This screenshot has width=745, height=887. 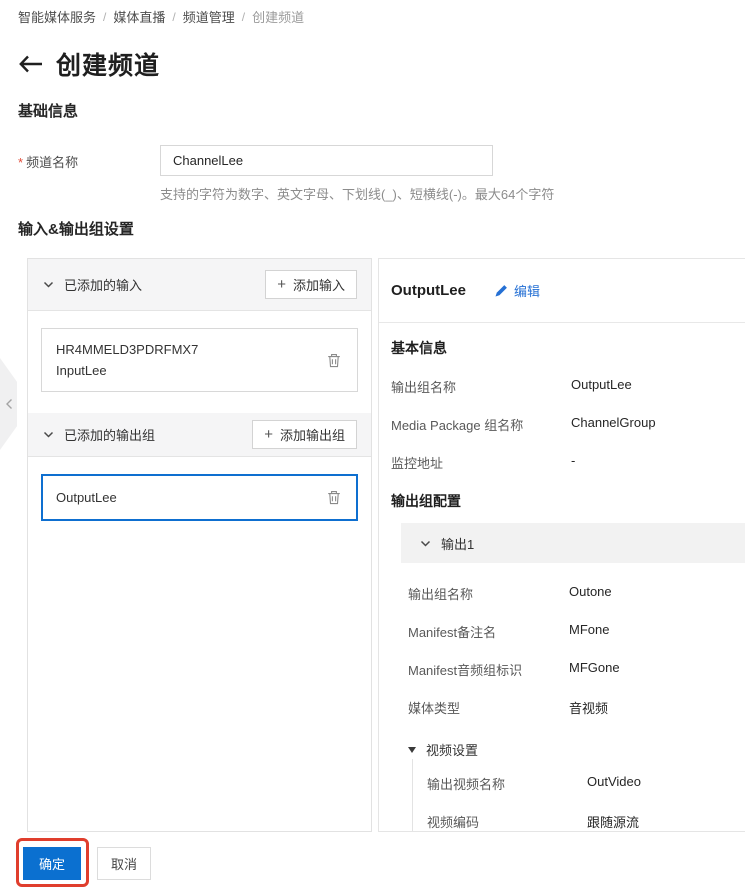 I want to click on video-settings-title: 视频设置, so click(x=452, y=750).